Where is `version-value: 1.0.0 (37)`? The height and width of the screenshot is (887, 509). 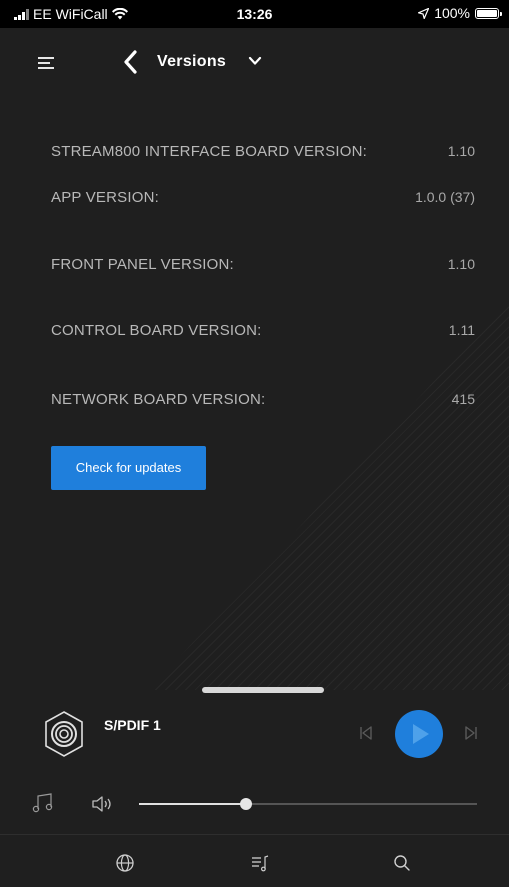 version-value: 1.0.0 (37) is located at coordinates (445, 197).